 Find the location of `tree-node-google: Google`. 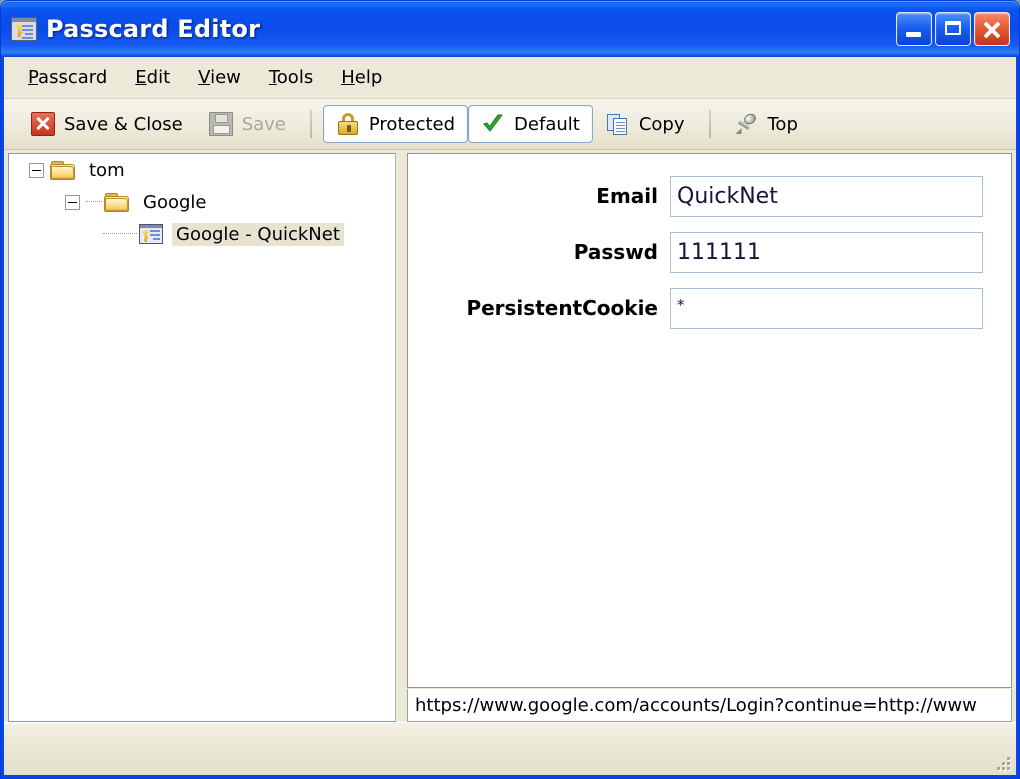

tree-node-google: Google is located at coordinates (202, 202).